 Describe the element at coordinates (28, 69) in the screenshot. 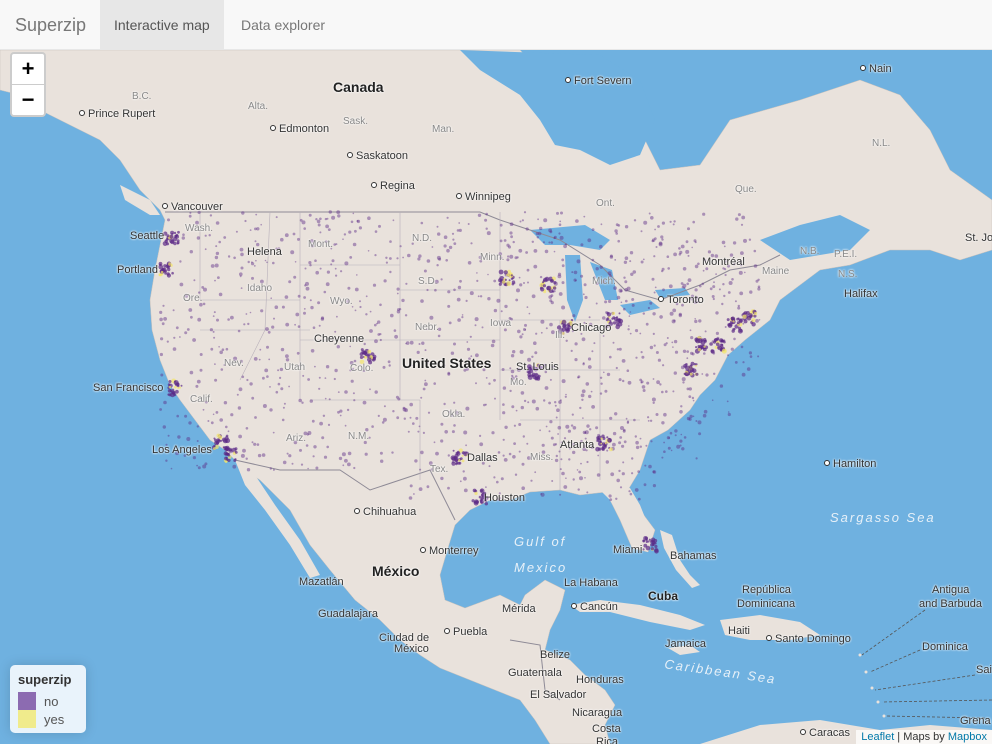

I see `zoom-in-button: +` at that location.